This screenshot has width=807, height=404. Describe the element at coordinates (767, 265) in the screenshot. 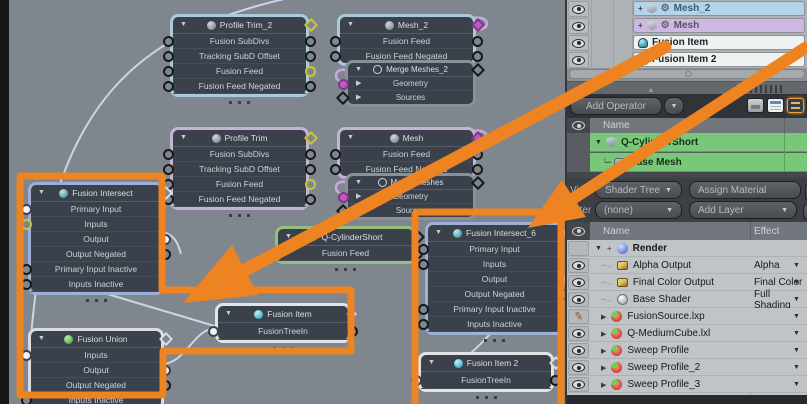

I see `effect-value: Alpha` at that location.